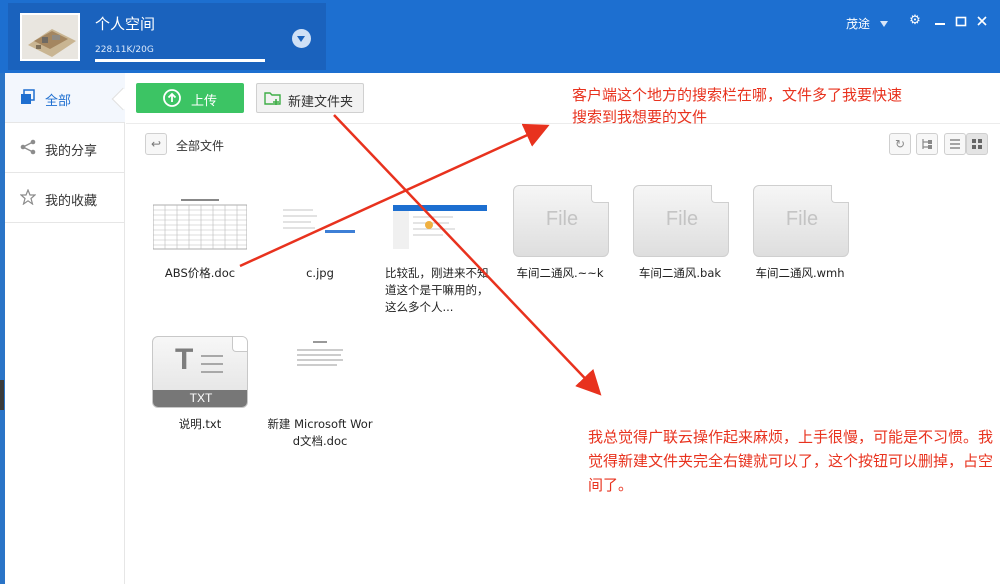  I want to click on breadcrumb: 全部文件, so click(200, 146).